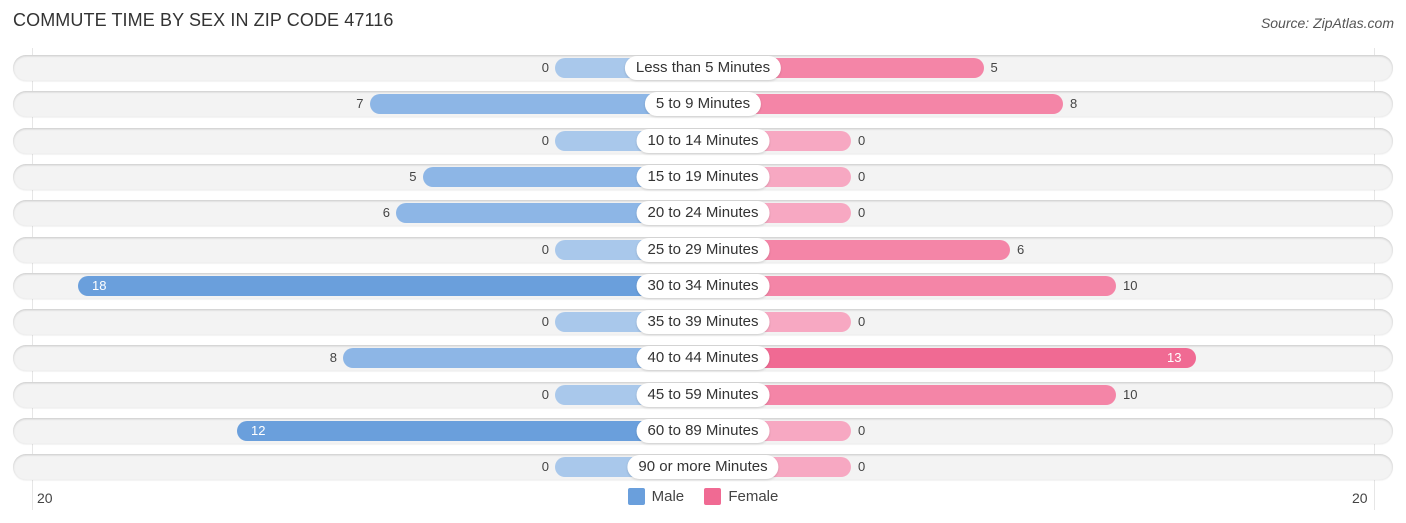 This screenshot has width=1406, height=523. What do you see at coordinates (99, 285) in the screenshot?
I see `male-value-label: 18` at bounding box center [99, 285].